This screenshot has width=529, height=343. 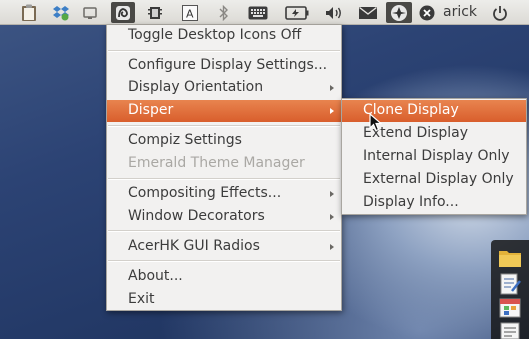 I want to click on power-icon, so click(x=500, y=12).